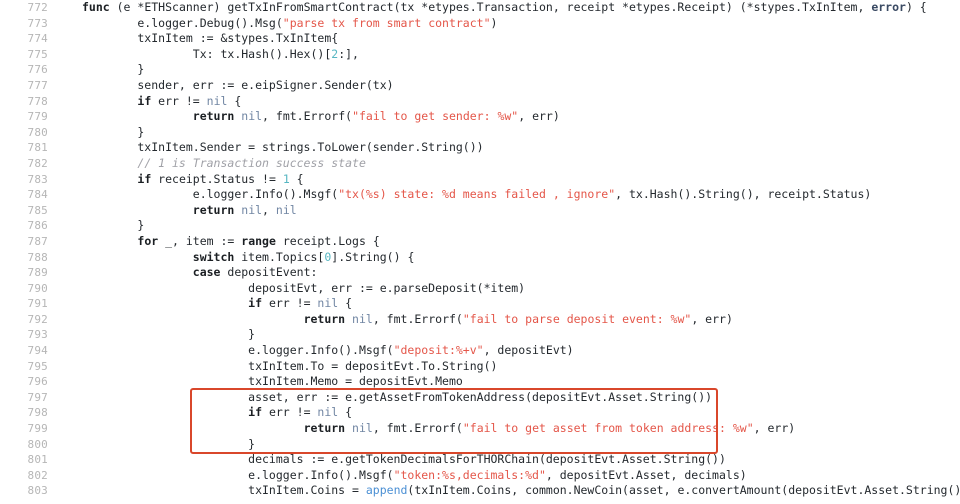  I want to click on code-line: 787 for _, item := range receipt.Logs {, so click(480, 242).